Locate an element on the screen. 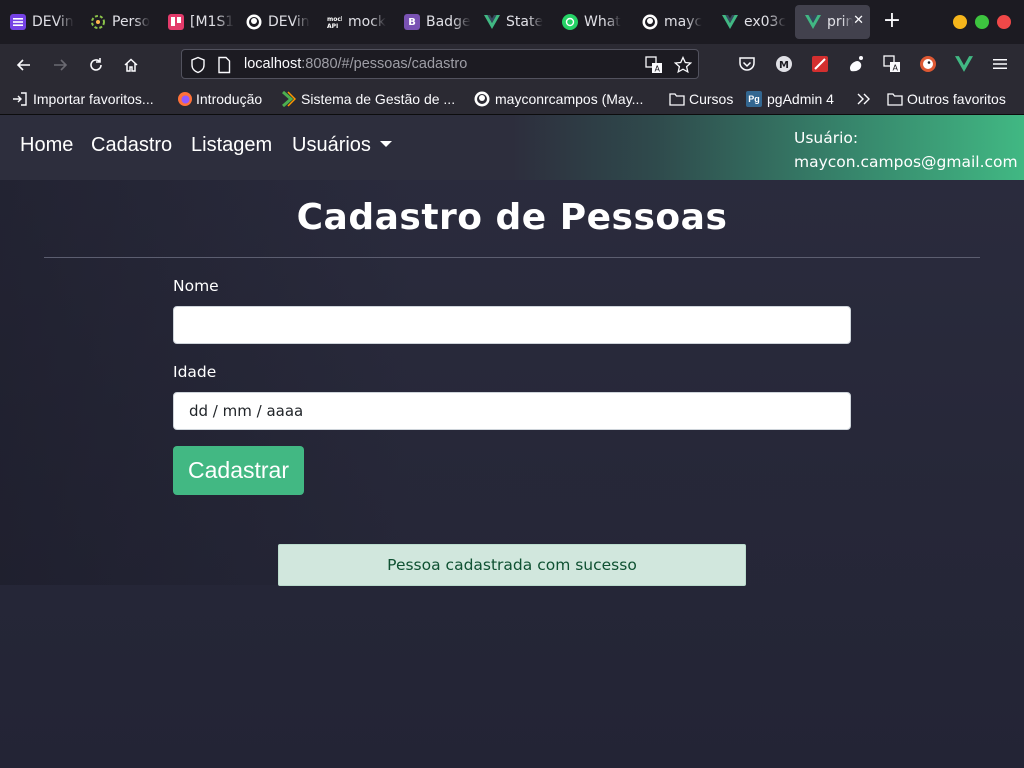 The height and width of the screenshot is (768, 1024). sistema-icon is located at coordinates (288, 99).